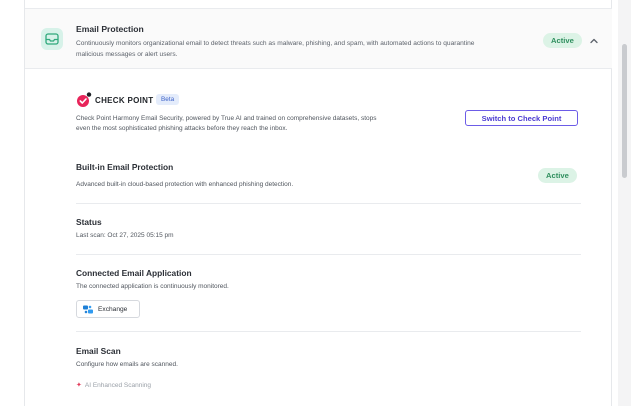  I want to click on scrollbar-thumb, so click(624, 111).